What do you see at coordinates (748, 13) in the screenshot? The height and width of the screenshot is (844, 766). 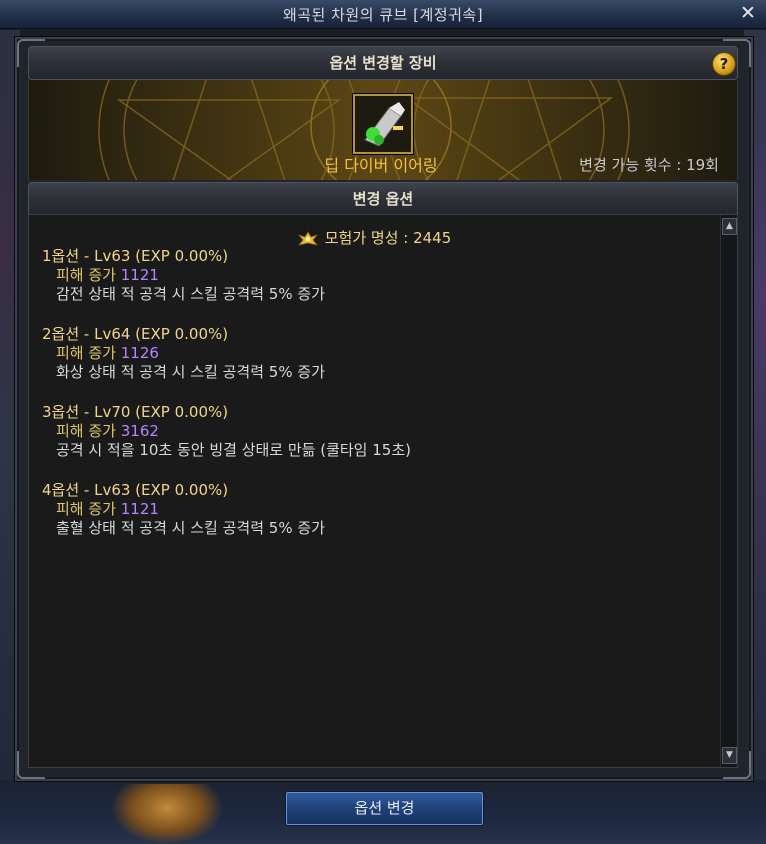 I see `close-icon: ✕` at bounding box center [748, 13].